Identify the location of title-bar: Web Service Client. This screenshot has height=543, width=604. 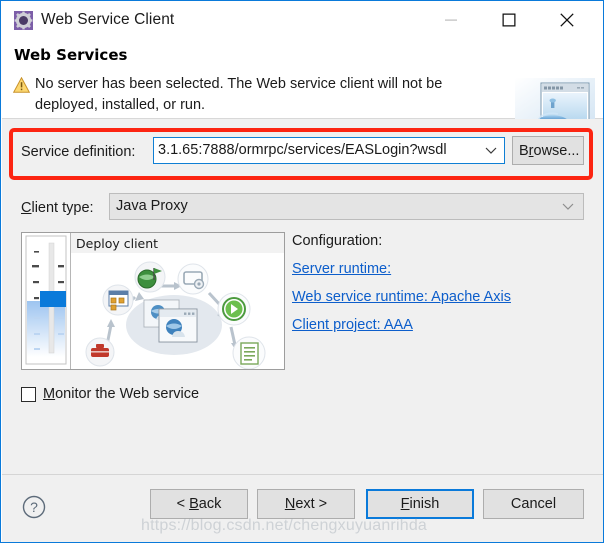
(302, 20).